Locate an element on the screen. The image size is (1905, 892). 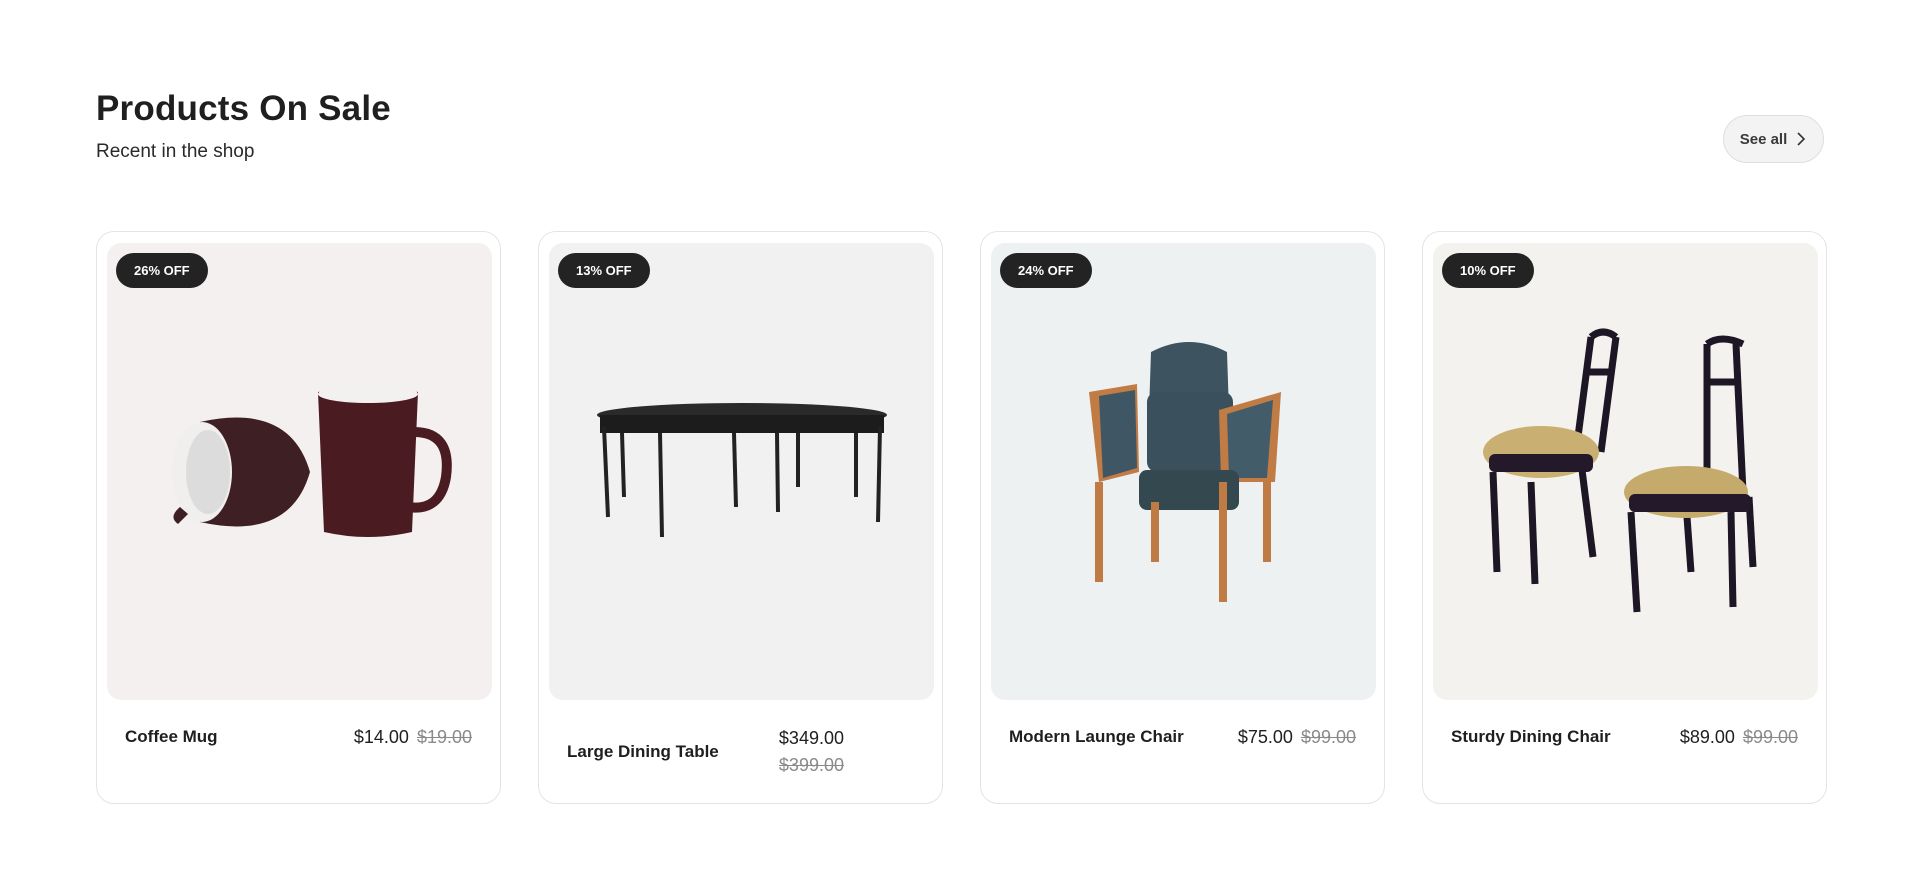
see-all-label: See all is located at coordinates (1763, 139).